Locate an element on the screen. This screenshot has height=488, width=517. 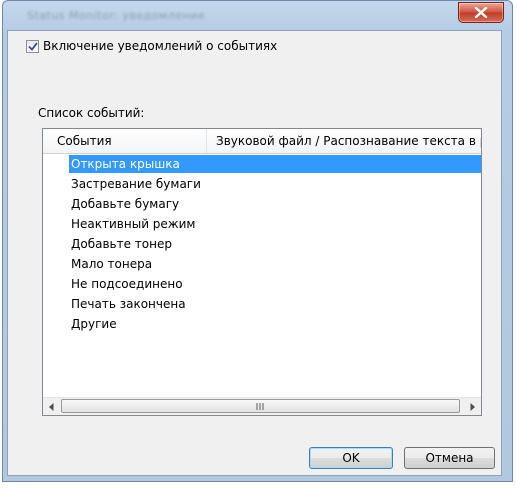
list-item: Застревание бумаги is located at coordinates (262, 184).